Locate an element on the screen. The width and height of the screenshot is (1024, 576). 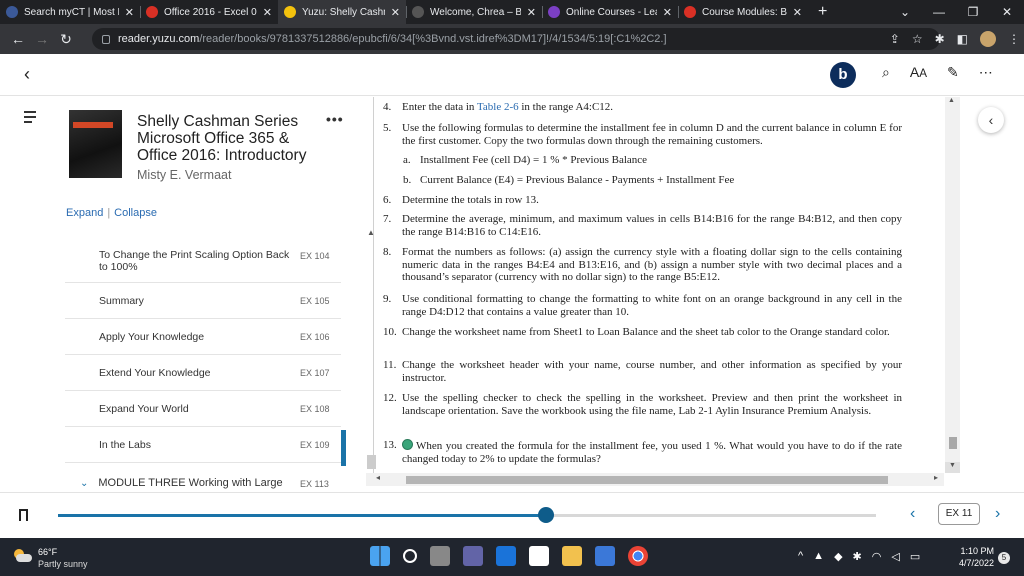
menu-icon is located at coordinates (30, 118).